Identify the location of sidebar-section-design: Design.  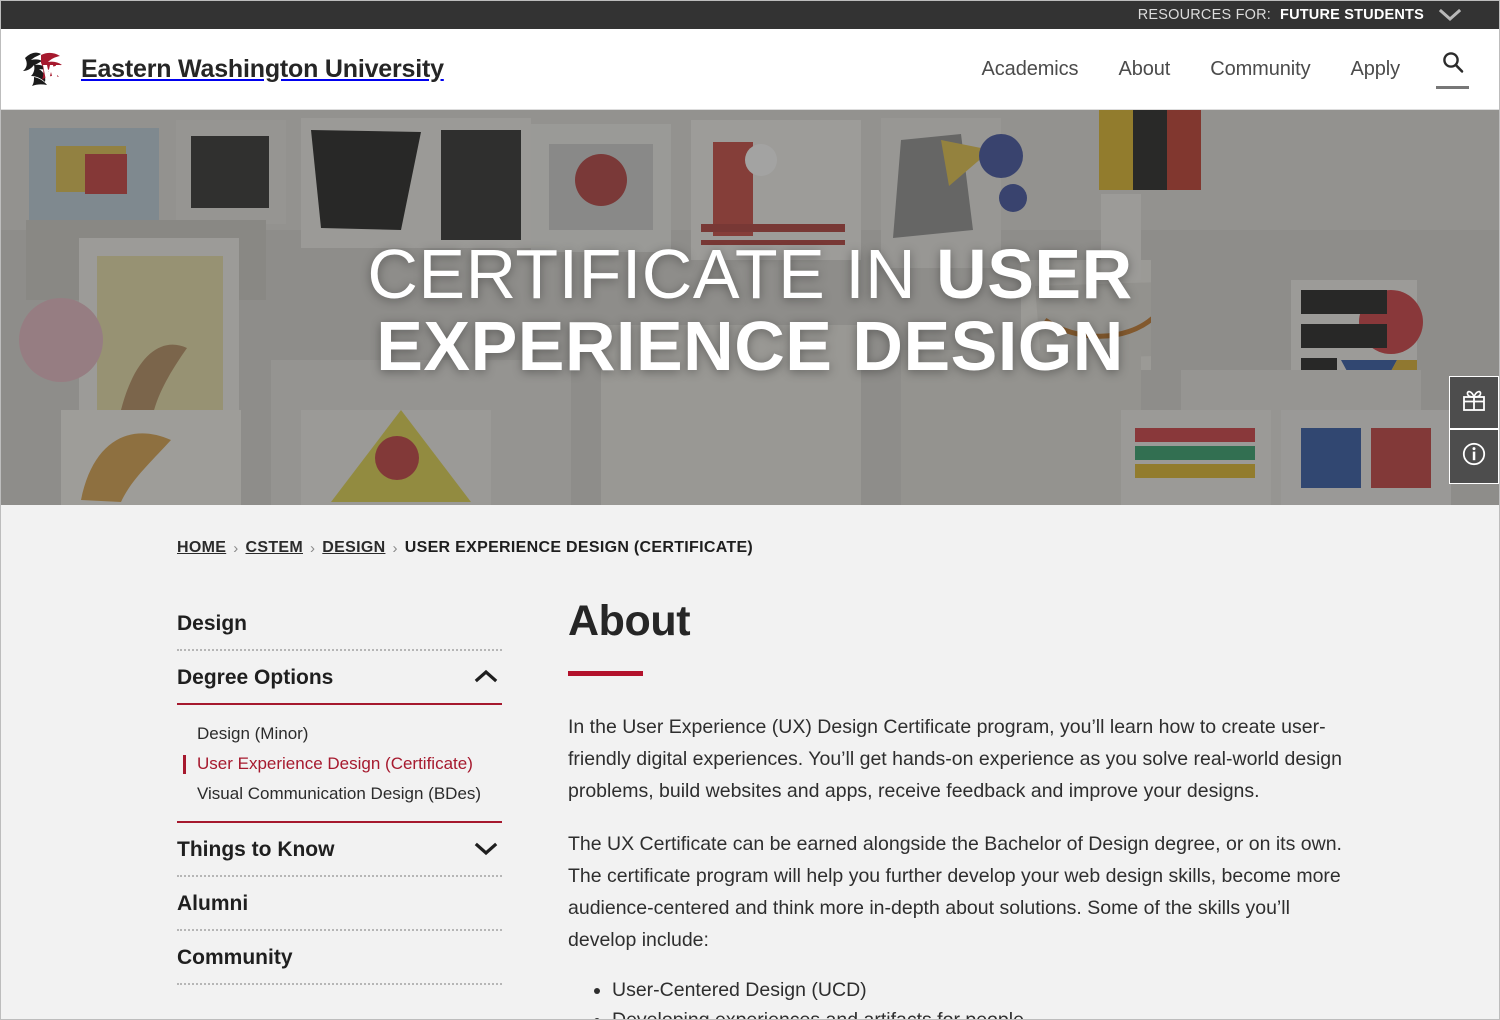
(339, 624).